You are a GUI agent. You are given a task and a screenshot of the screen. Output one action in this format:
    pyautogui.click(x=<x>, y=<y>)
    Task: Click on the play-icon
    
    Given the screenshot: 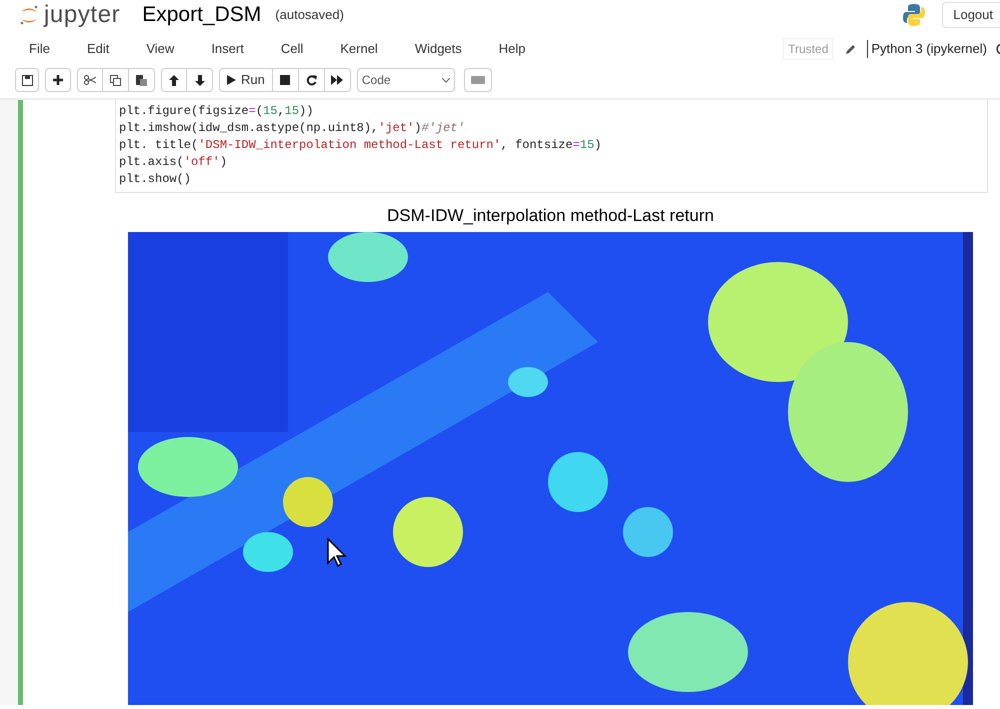 What is the action you would take?
    pyautogui.click(x=231, y=80)
    